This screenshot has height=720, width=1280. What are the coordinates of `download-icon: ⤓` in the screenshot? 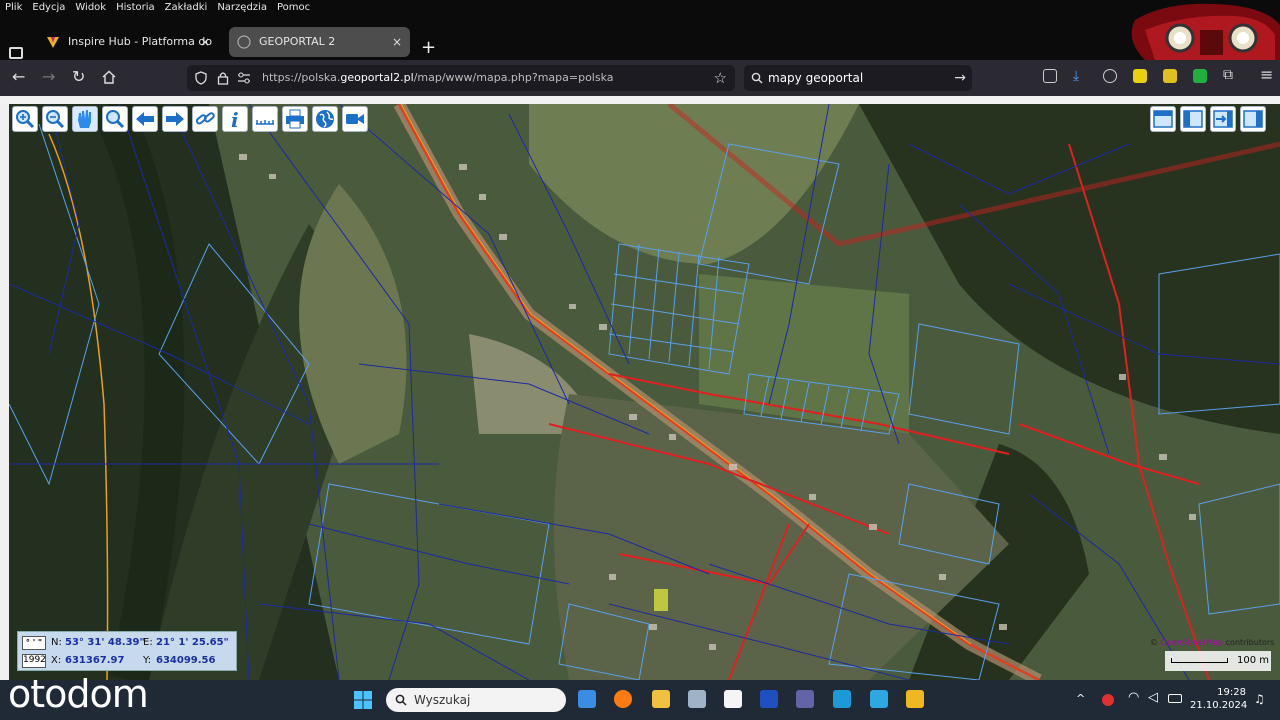 It's located at (1076, 76).